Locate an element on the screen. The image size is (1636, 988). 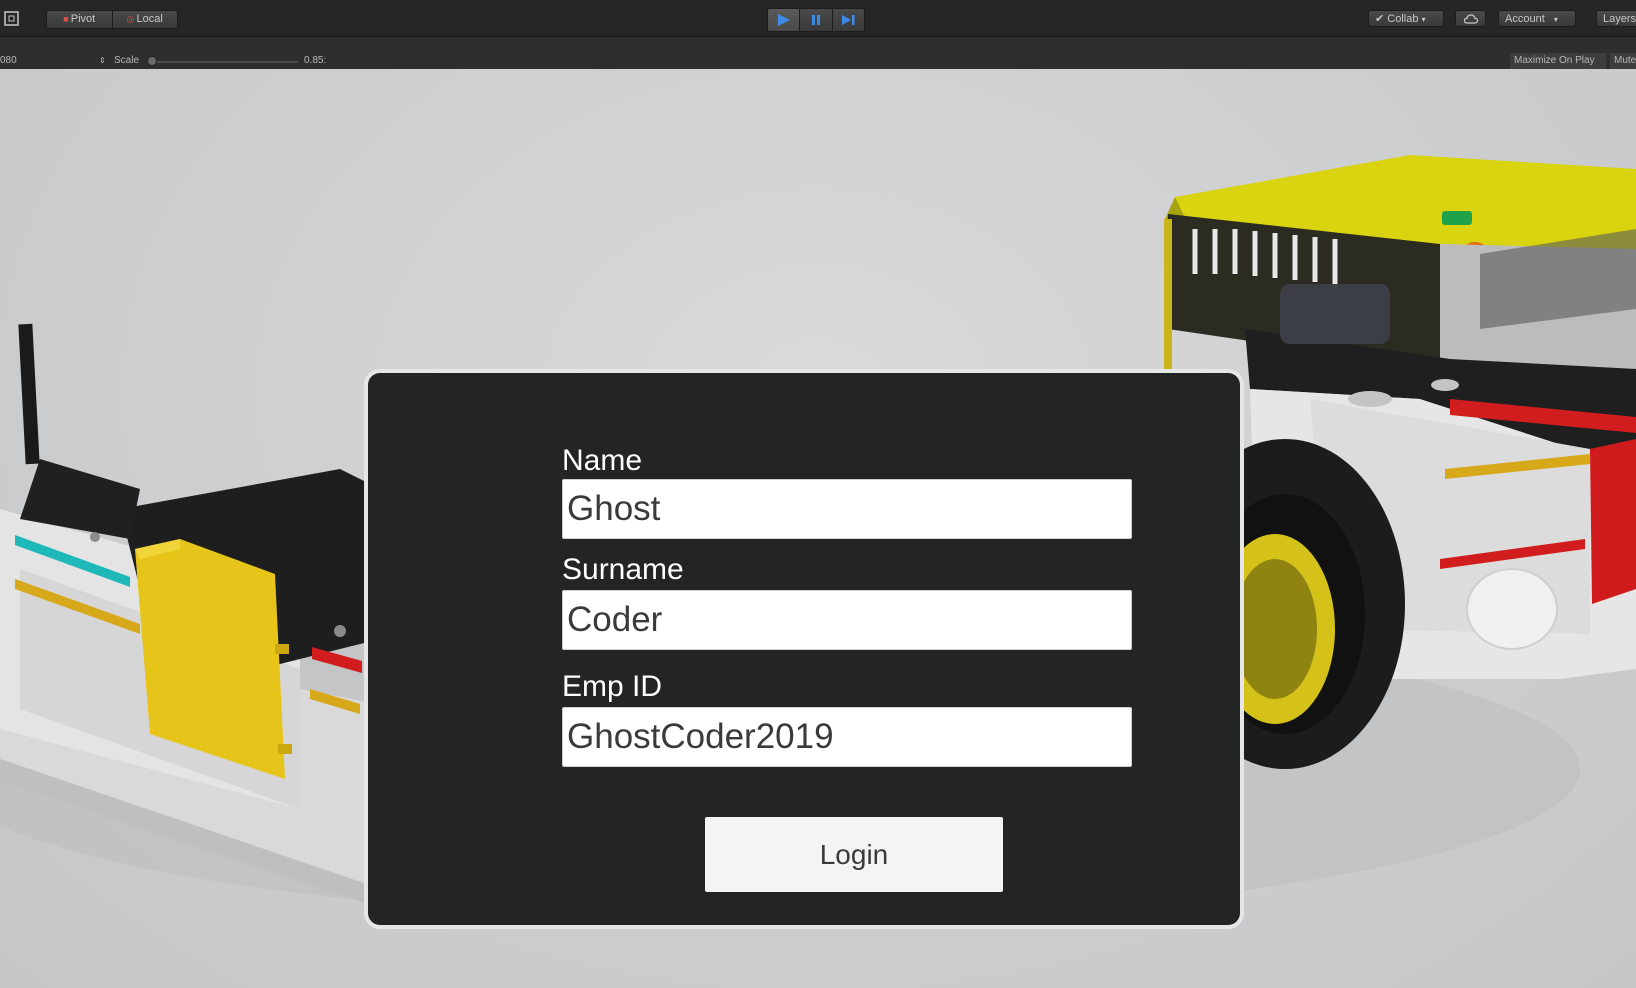
empid-label: Emp ID is located at coordinates (612, 686).